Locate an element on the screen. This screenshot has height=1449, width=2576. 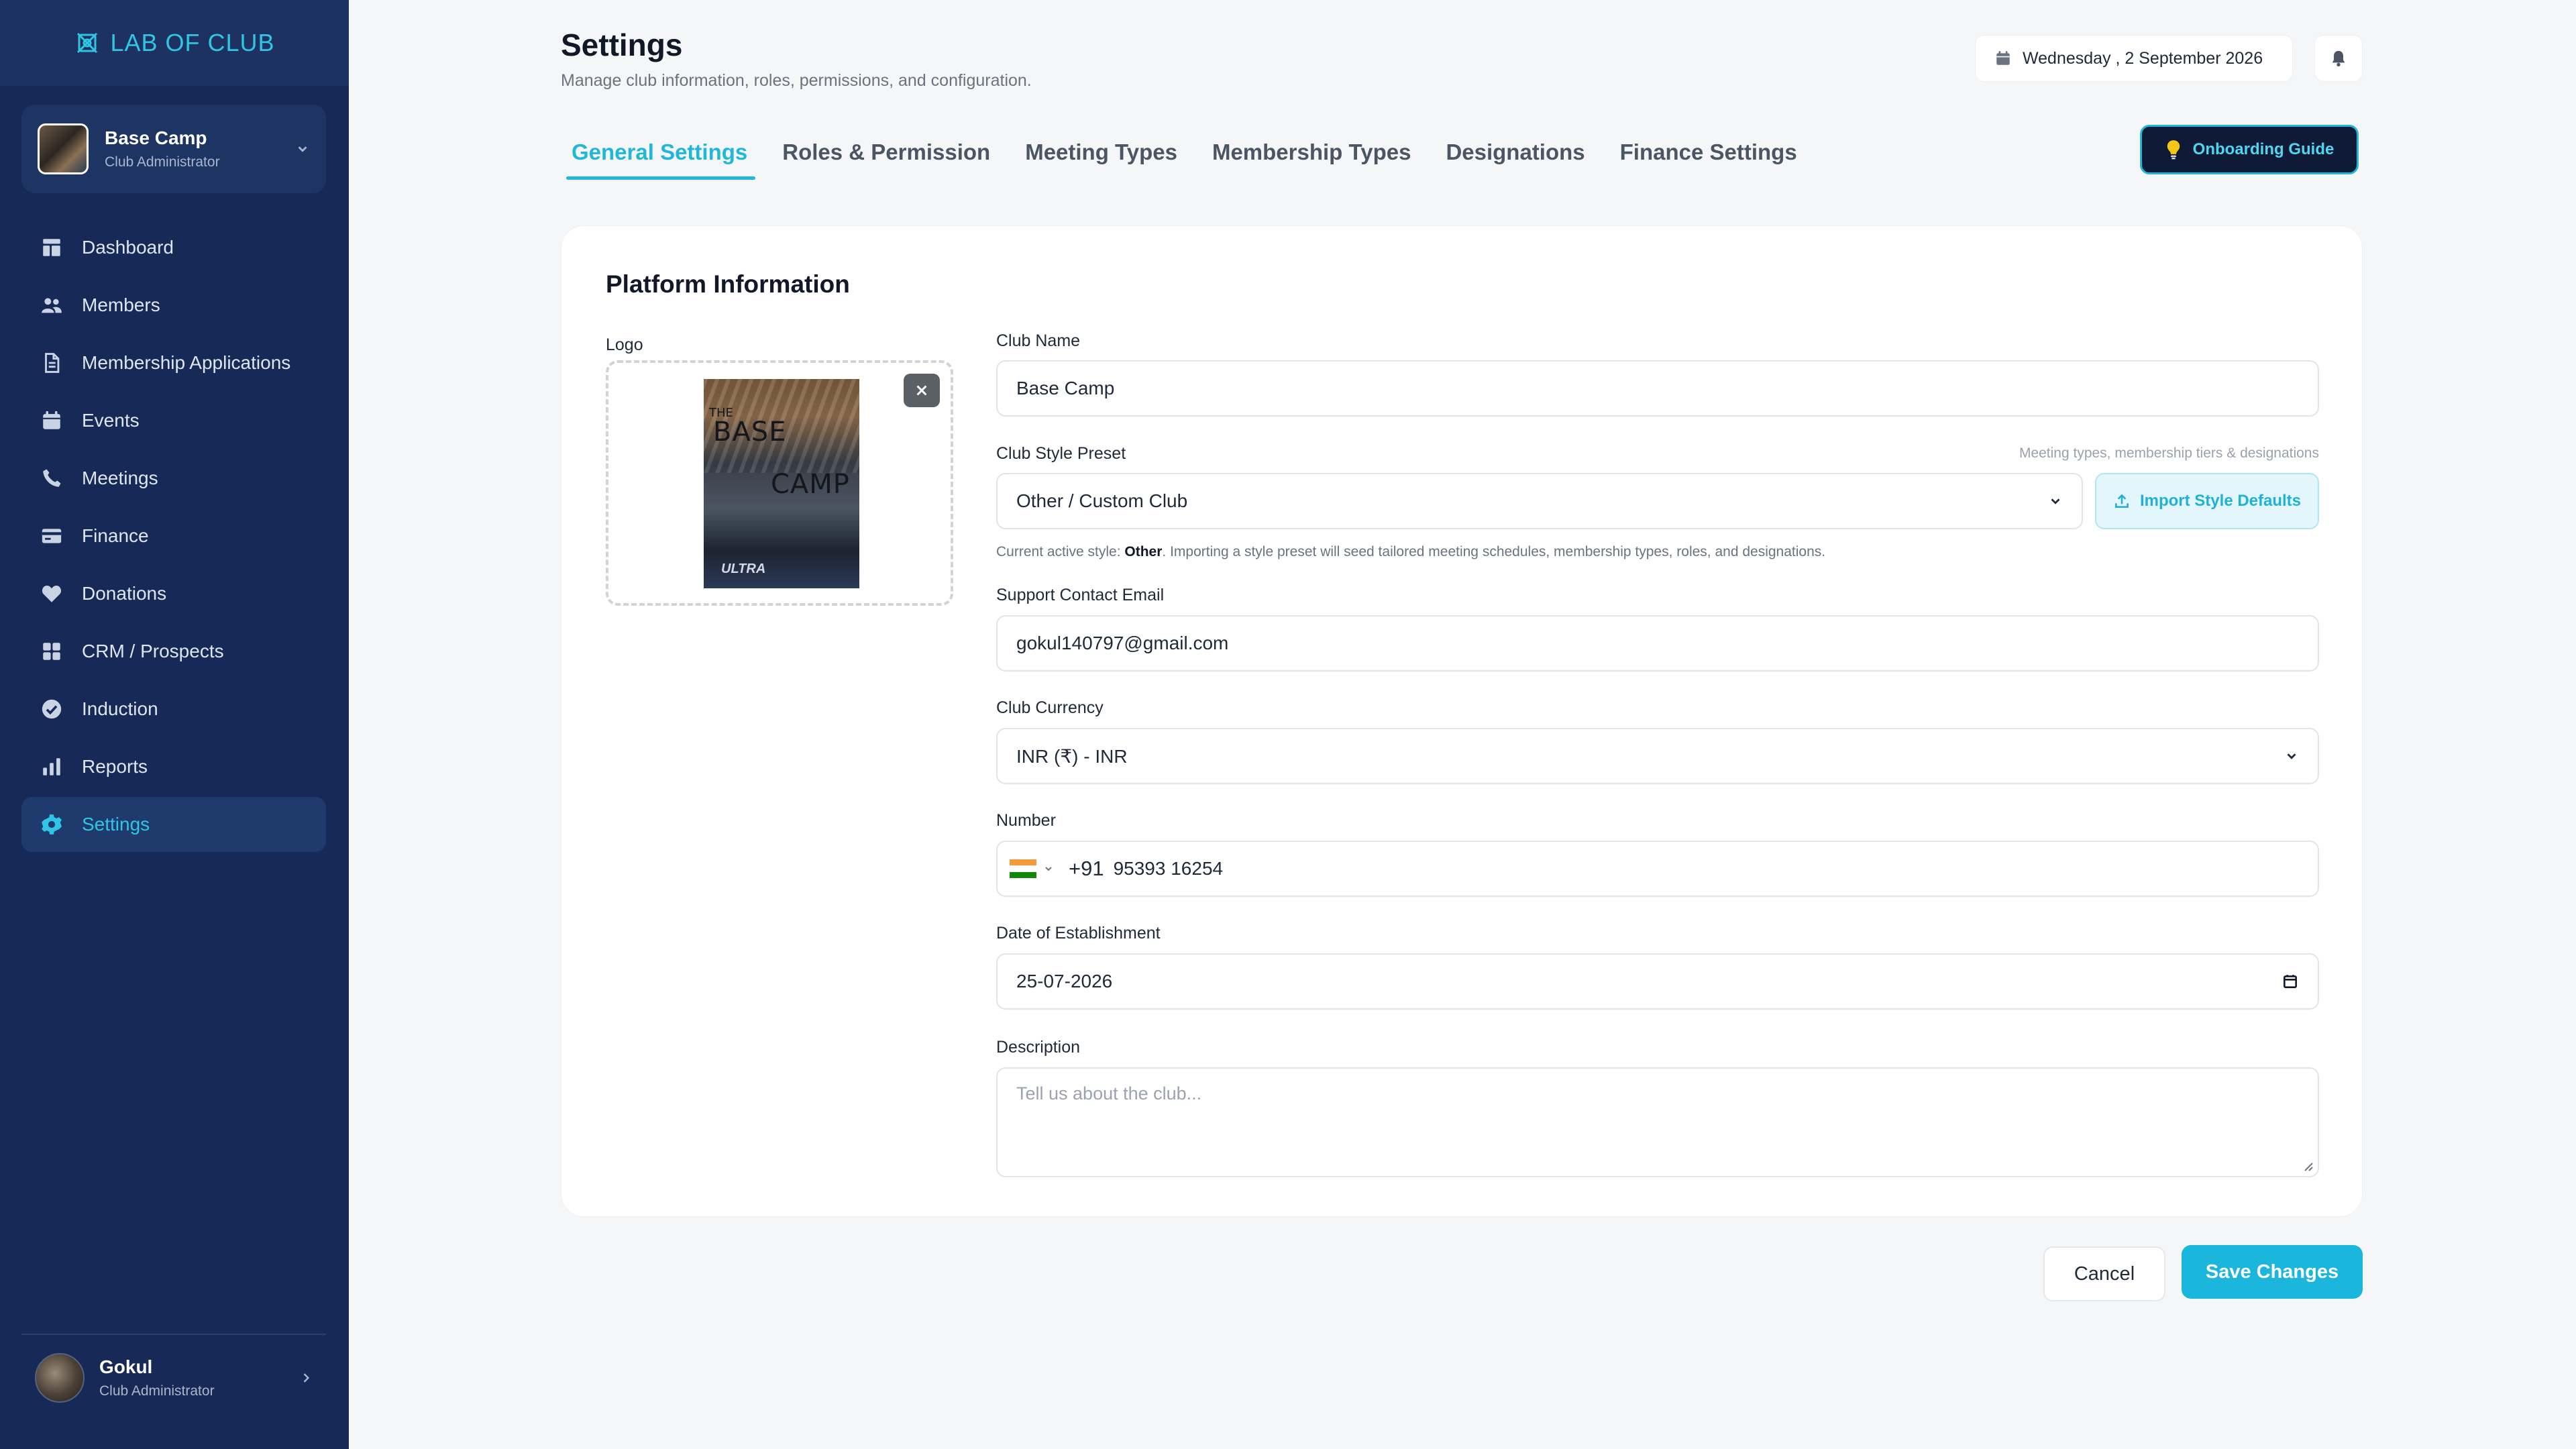
club-name-input: Base Camp is located at coordinates (1657, 388).